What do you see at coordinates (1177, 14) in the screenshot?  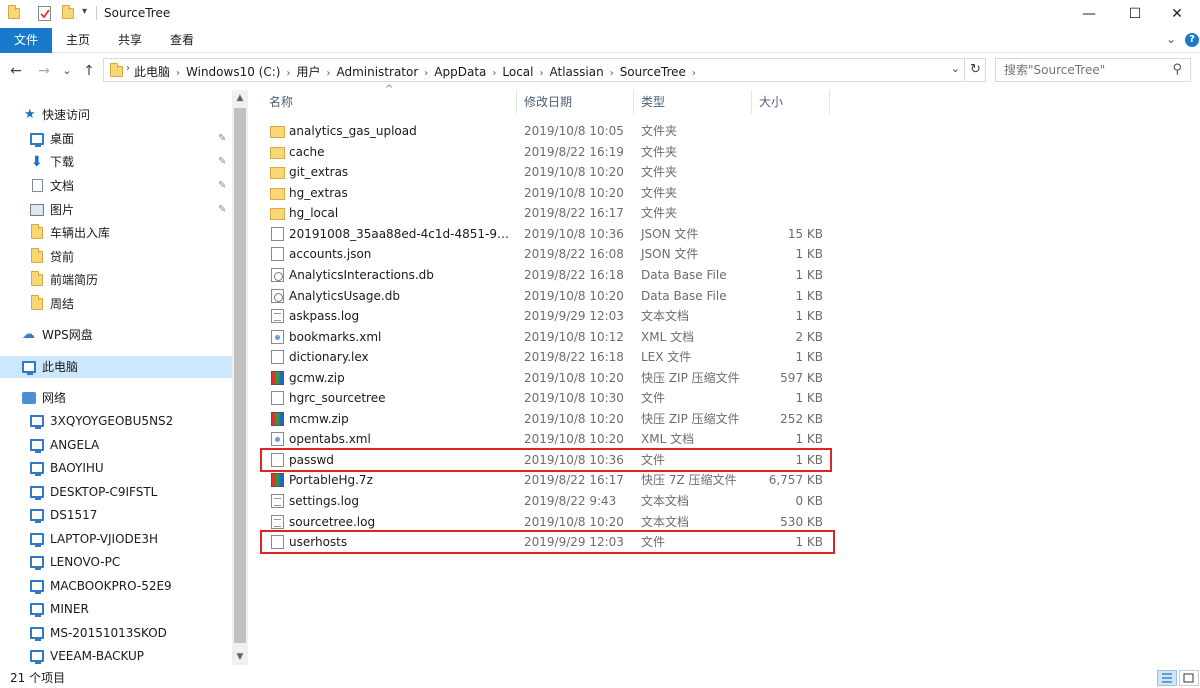 I see `close-button: ✕` at bounding box center [1177, 14].